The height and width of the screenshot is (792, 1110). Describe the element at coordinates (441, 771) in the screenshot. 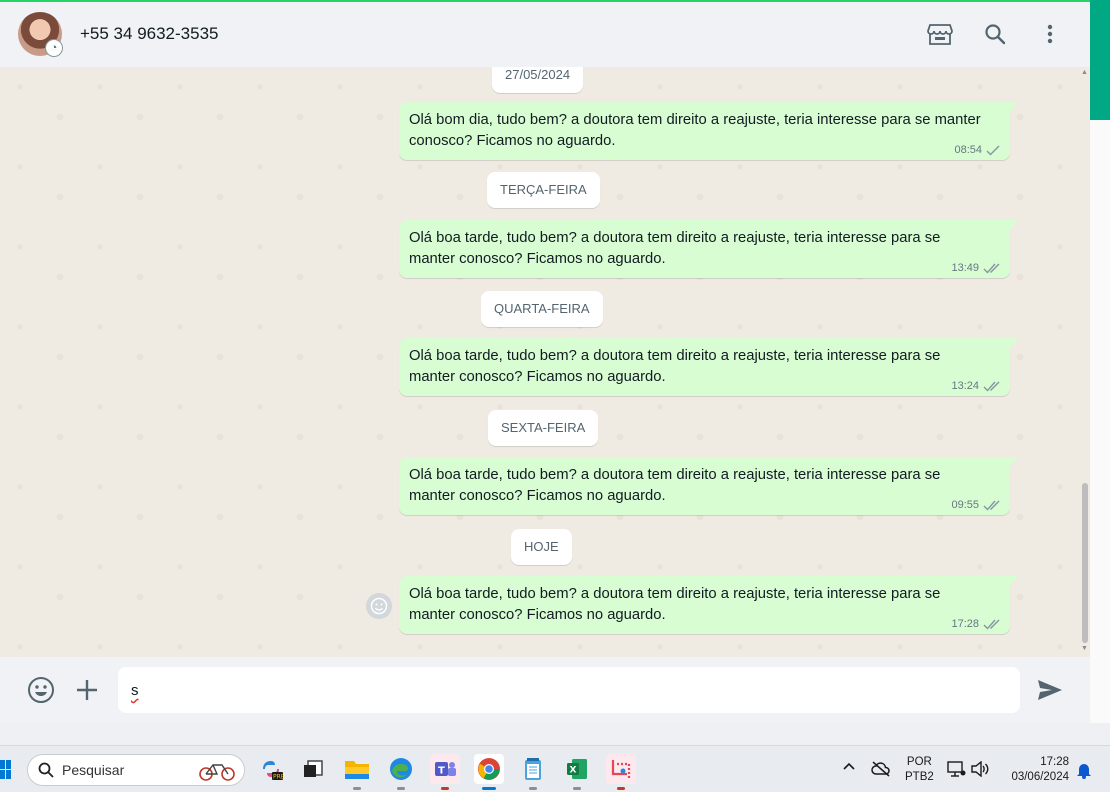

I see `svg-text: T` at that location.